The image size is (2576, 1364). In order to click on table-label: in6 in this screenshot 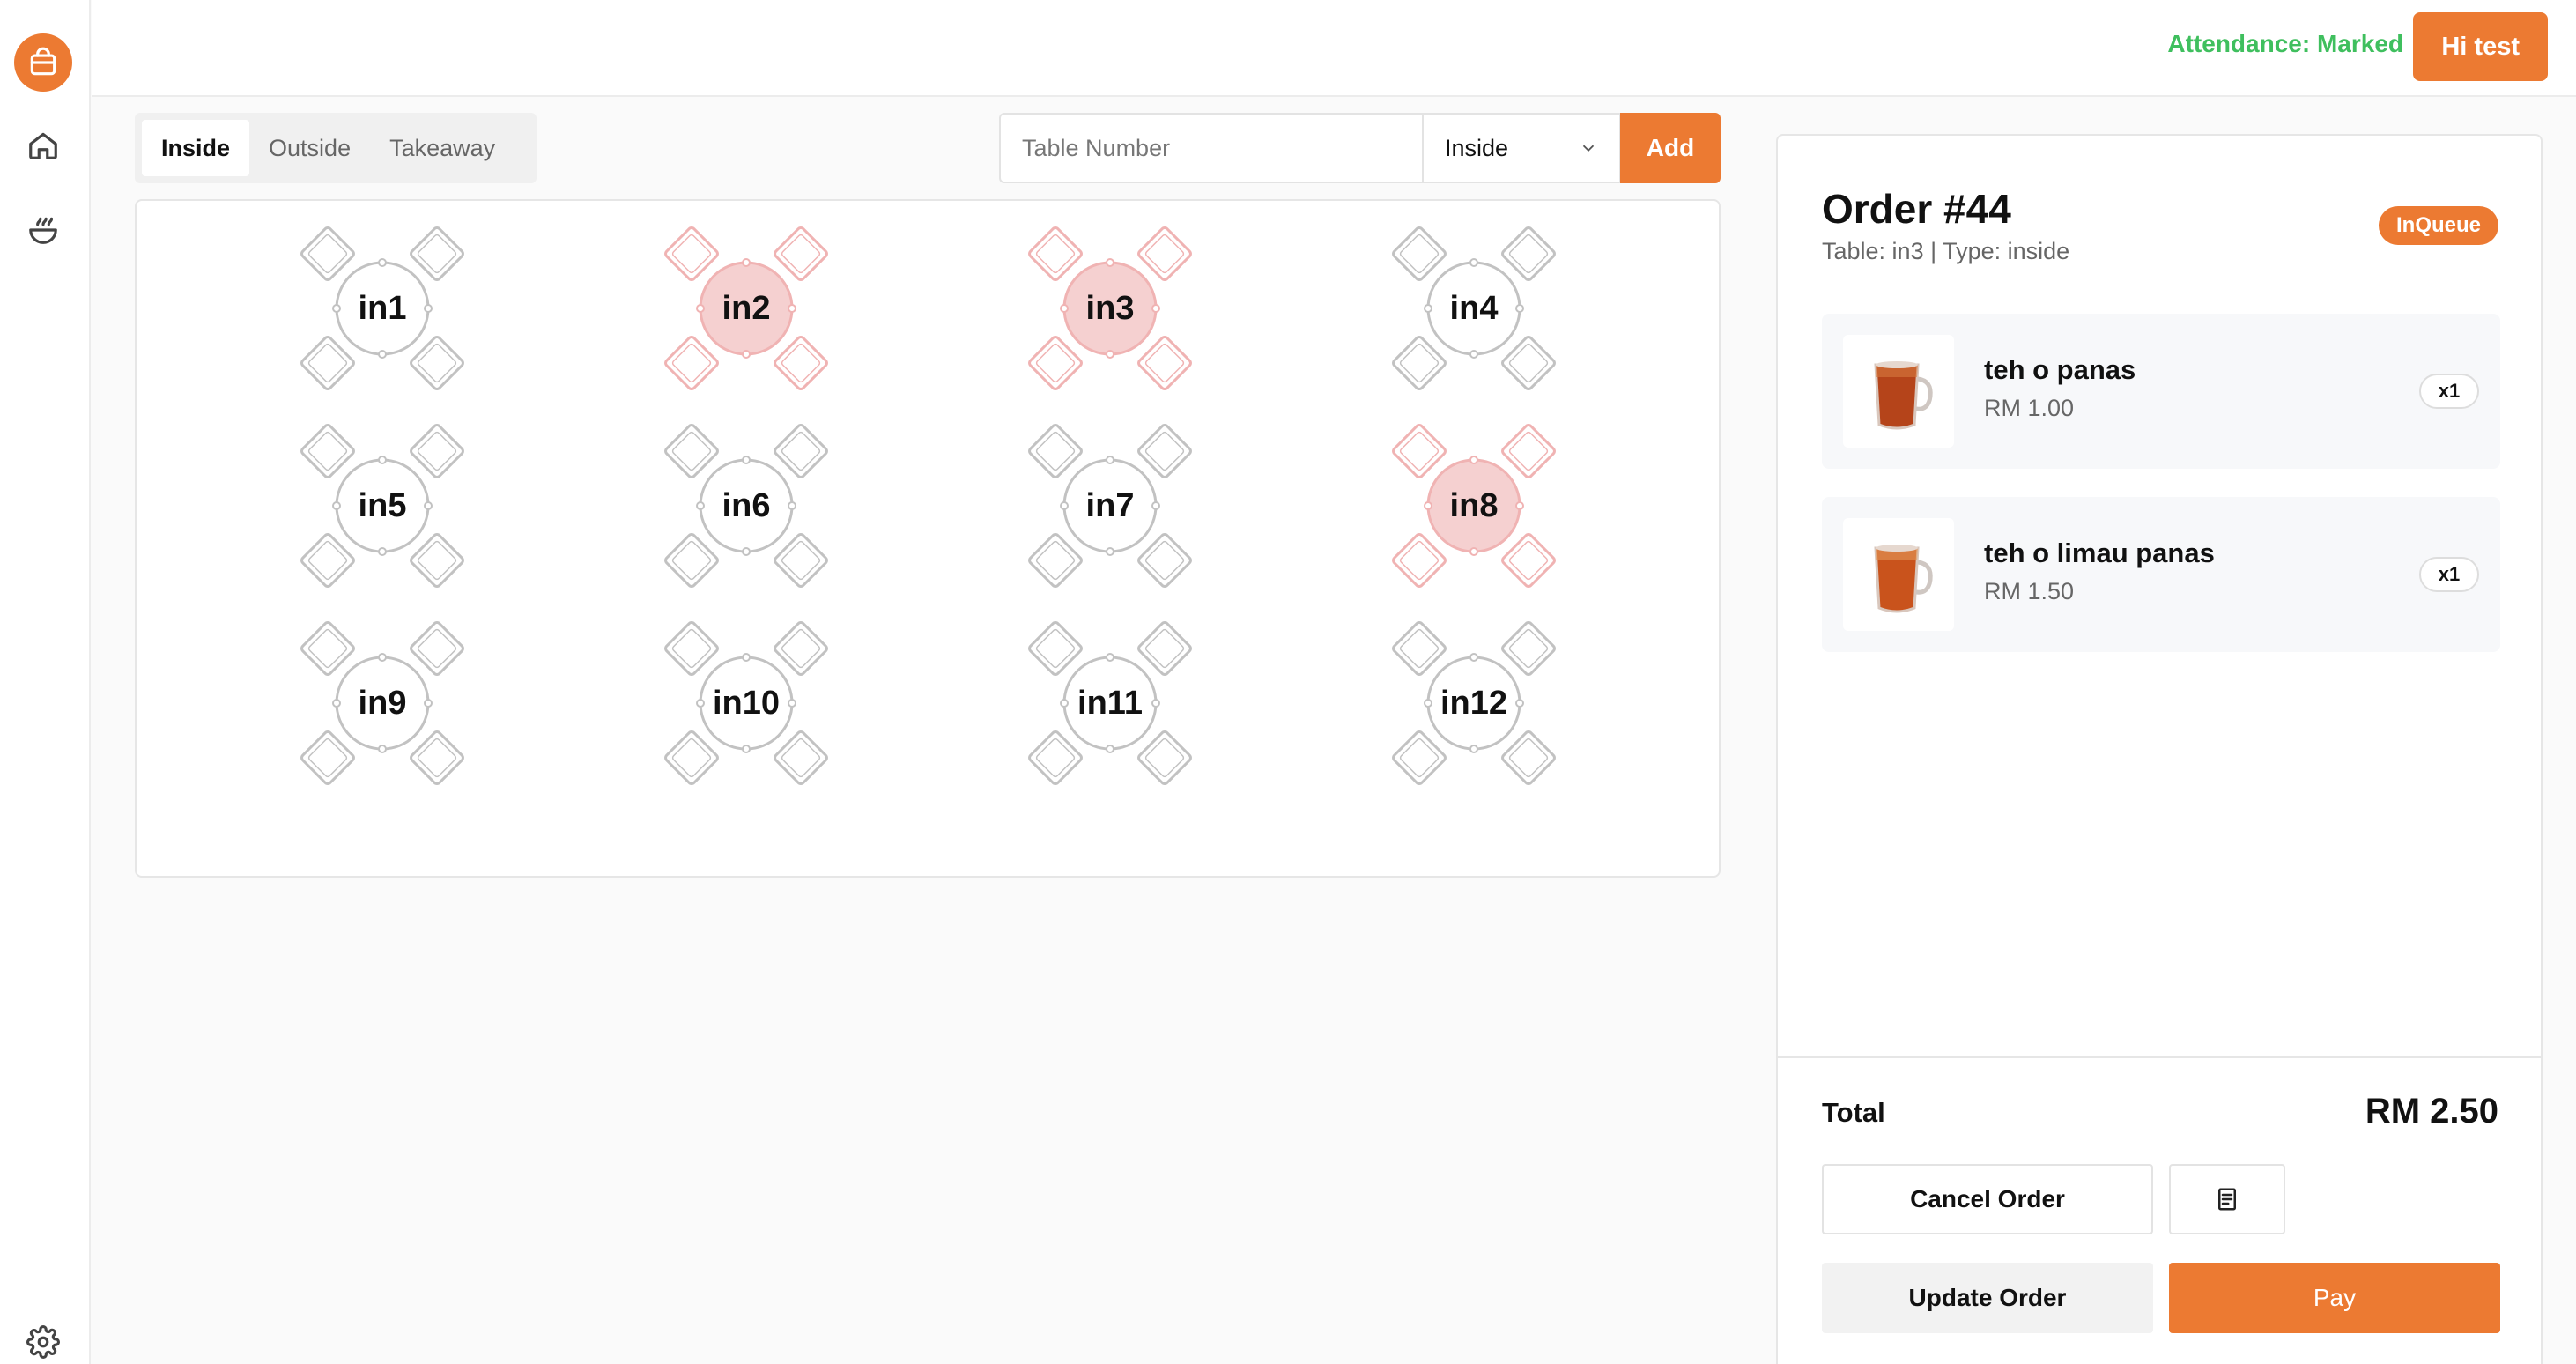, I will do `click(747, 505)`.